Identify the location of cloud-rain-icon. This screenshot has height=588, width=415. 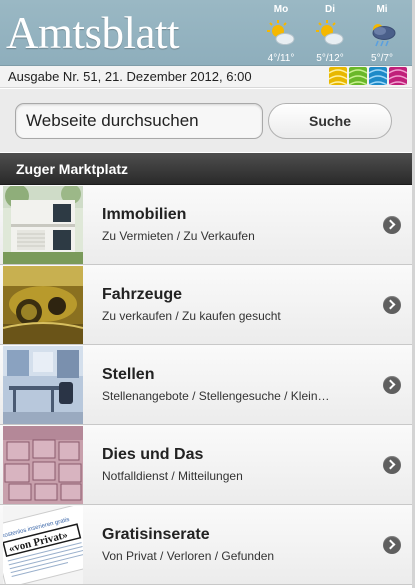
(384, 35).